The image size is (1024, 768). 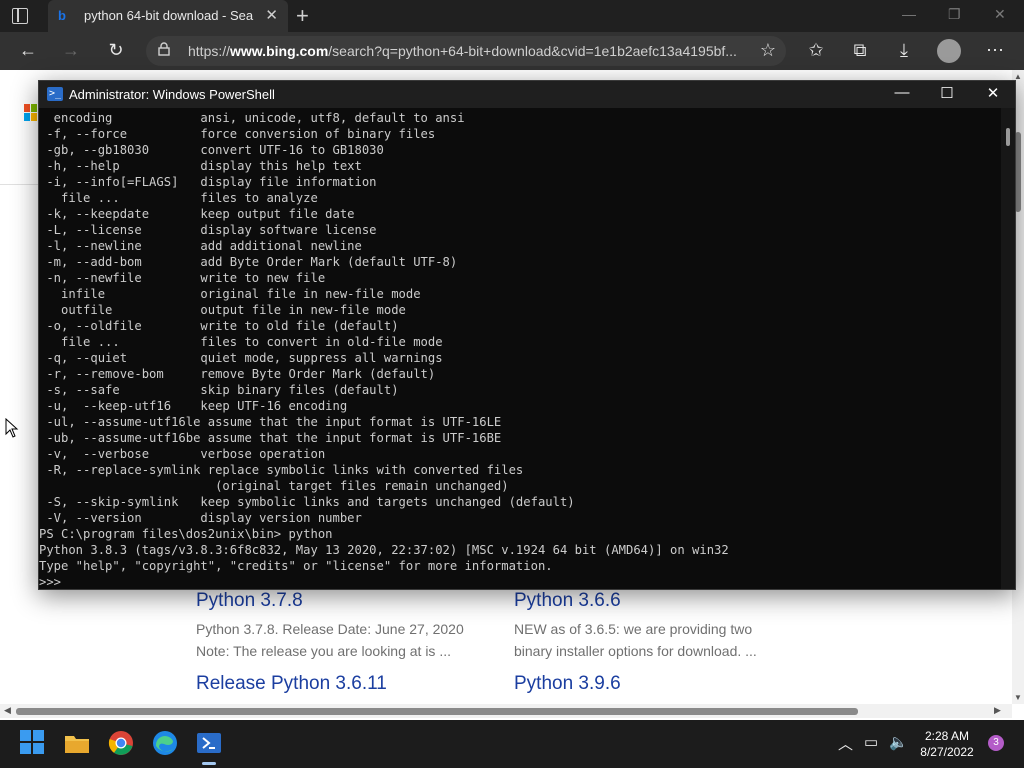 What do you see at coordinates (997, 710) in the screenshot?
I see `scroll-right-icon: ▶` at bounding box center [997, 710].